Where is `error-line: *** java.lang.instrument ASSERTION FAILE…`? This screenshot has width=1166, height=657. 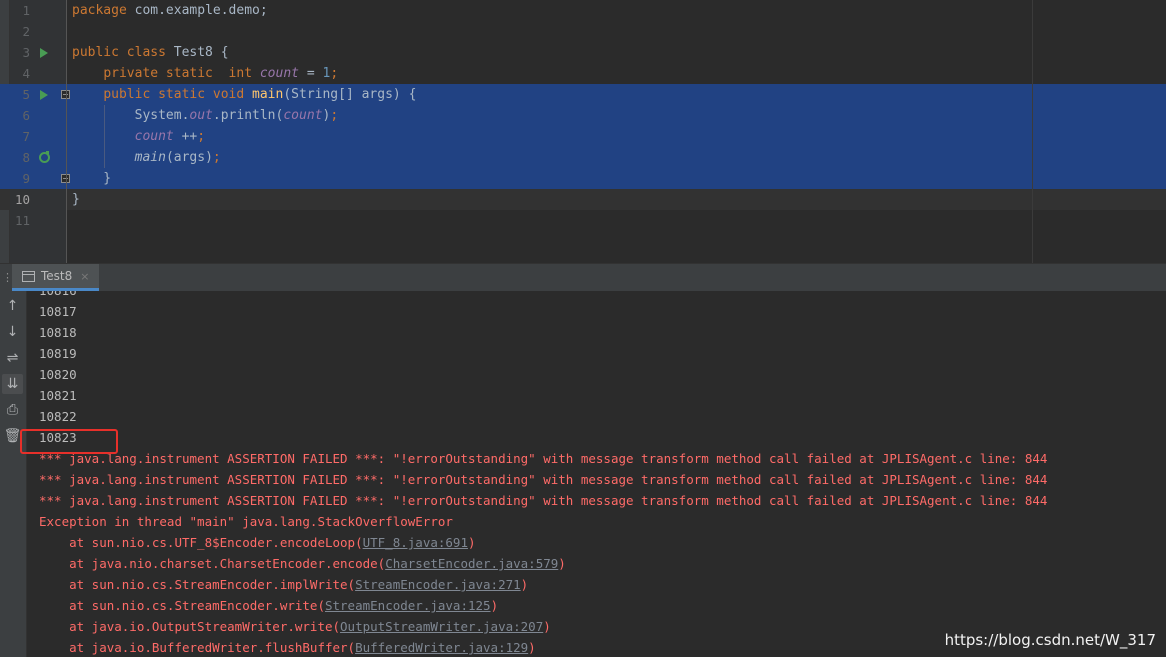
error-line: *** java.lang.instrument ASSERTION FAILE… is located at coordinates (543, 479).